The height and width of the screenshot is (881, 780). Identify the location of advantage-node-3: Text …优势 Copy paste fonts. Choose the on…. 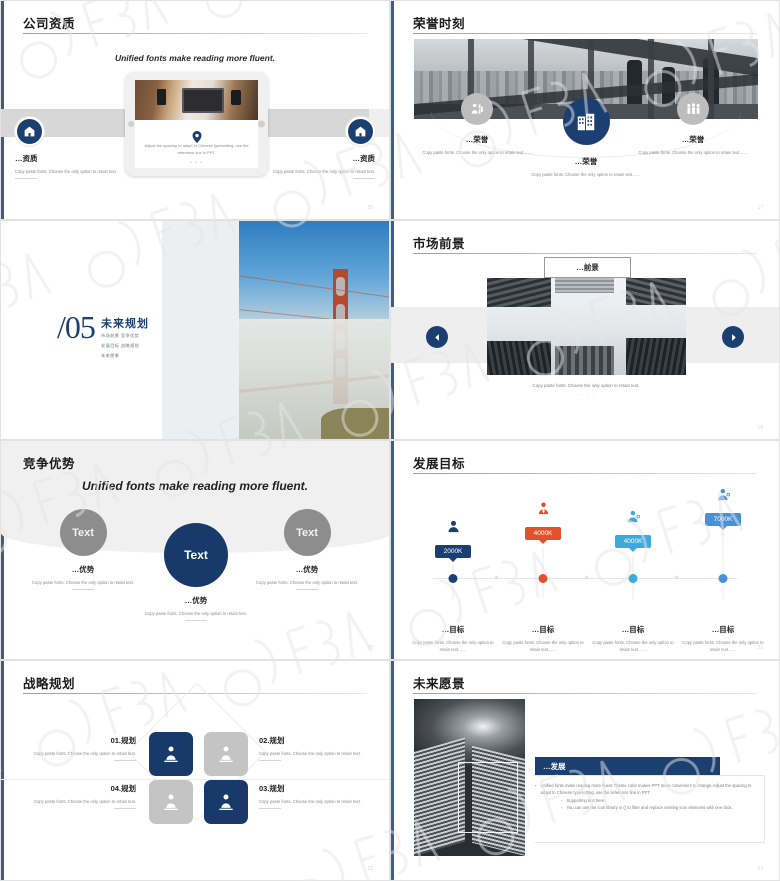
(307, 549).